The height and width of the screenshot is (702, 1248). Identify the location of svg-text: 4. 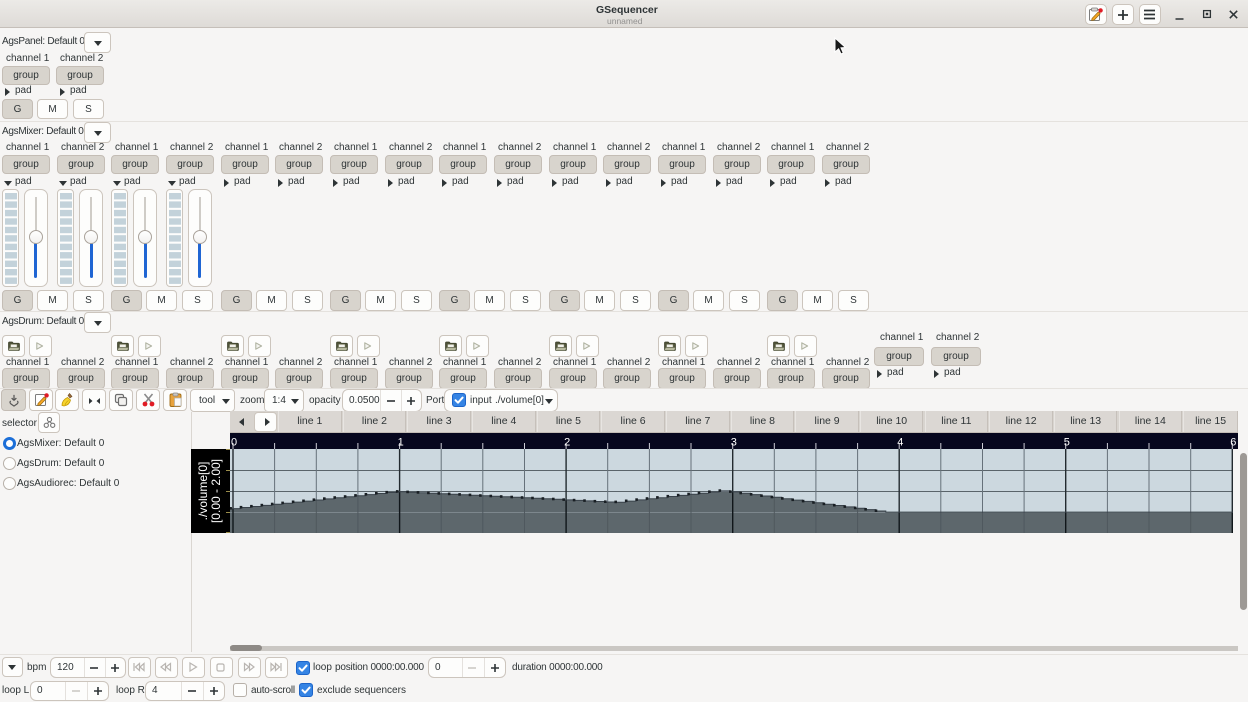
(900, 443).